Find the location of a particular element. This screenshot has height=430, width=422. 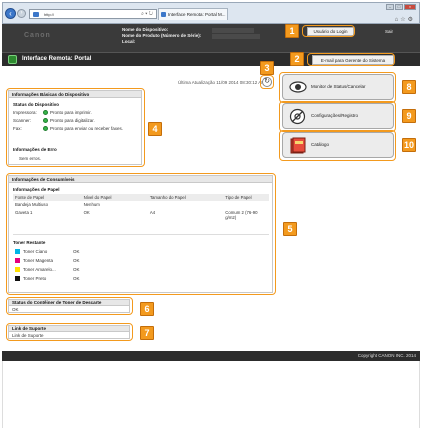

divider is located at coordinates (141, 234).